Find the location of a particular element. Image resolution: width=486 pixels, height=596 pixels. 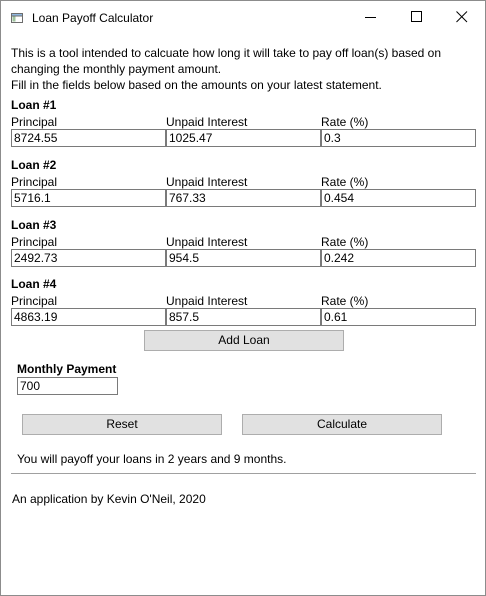

loan-2-rate-input is located at coordinates (398, 198).